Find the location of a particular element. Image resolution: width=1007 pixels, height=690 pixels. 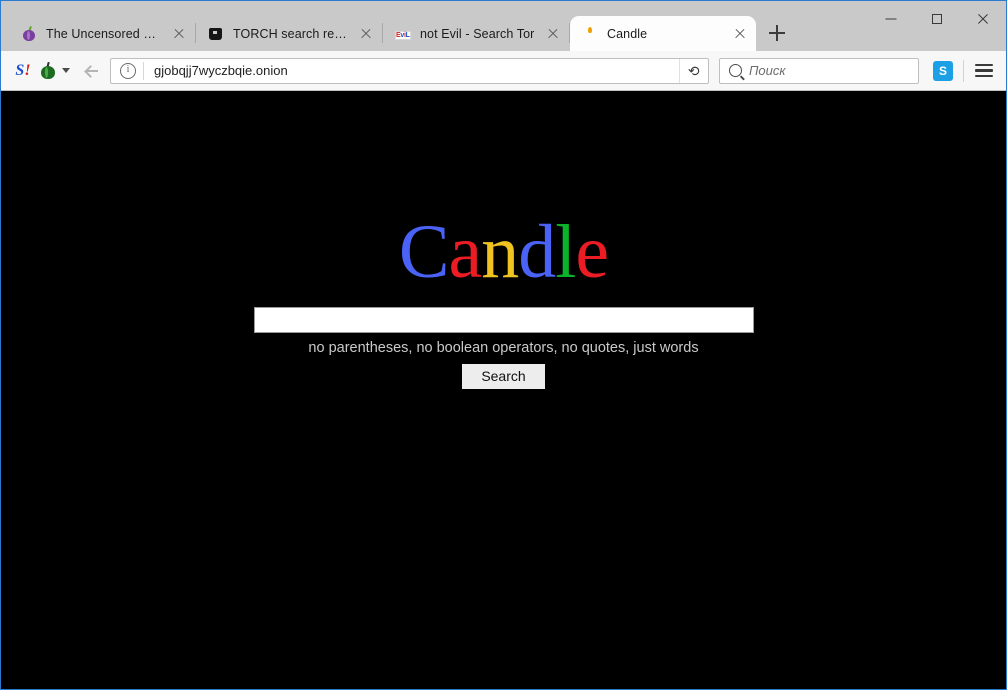

minimize-icon is located at coordinates (891, 19).